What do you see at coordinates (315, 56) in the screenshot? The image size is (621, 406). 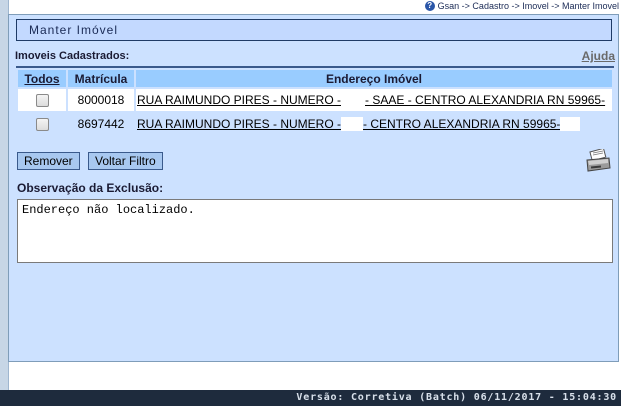 I see `section-header: Imoveis Cadastrados: Ajuda` at bounding box center [315, 56].